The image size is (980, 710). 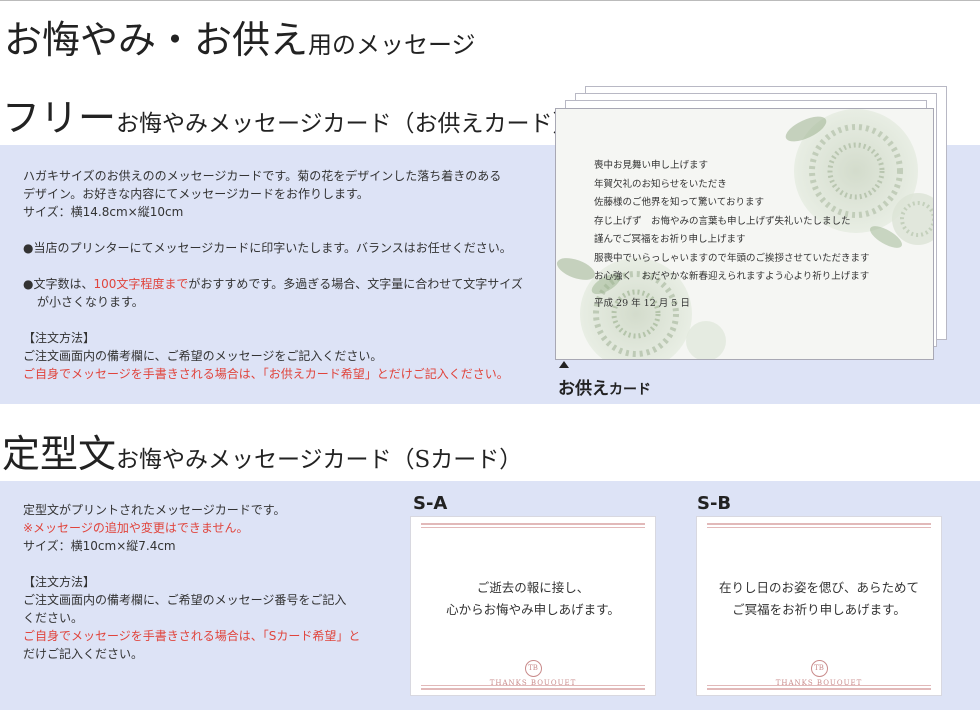 I want to click on note-highlight: 100文字程度まで, so click(x=141, y=284).